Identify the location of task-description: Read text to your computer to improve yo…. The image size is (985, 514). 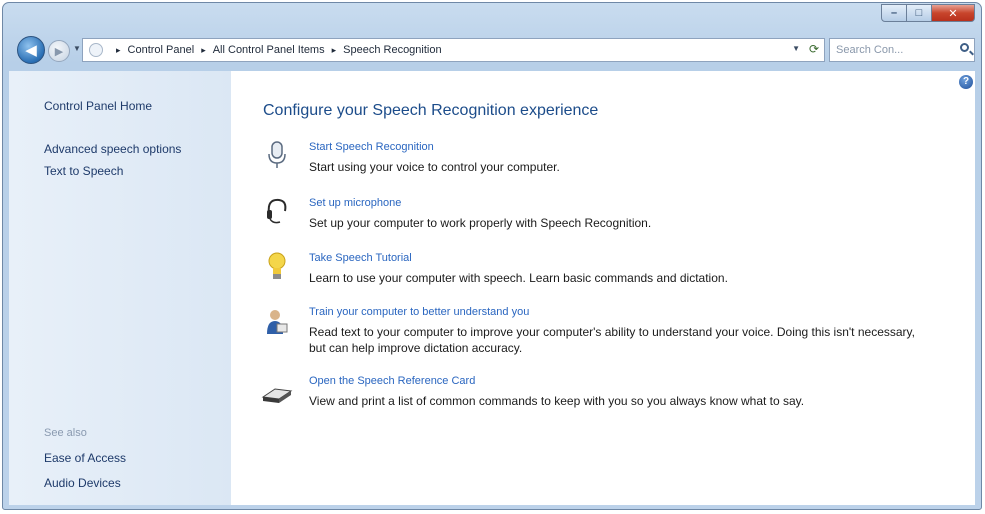
(612, 340).